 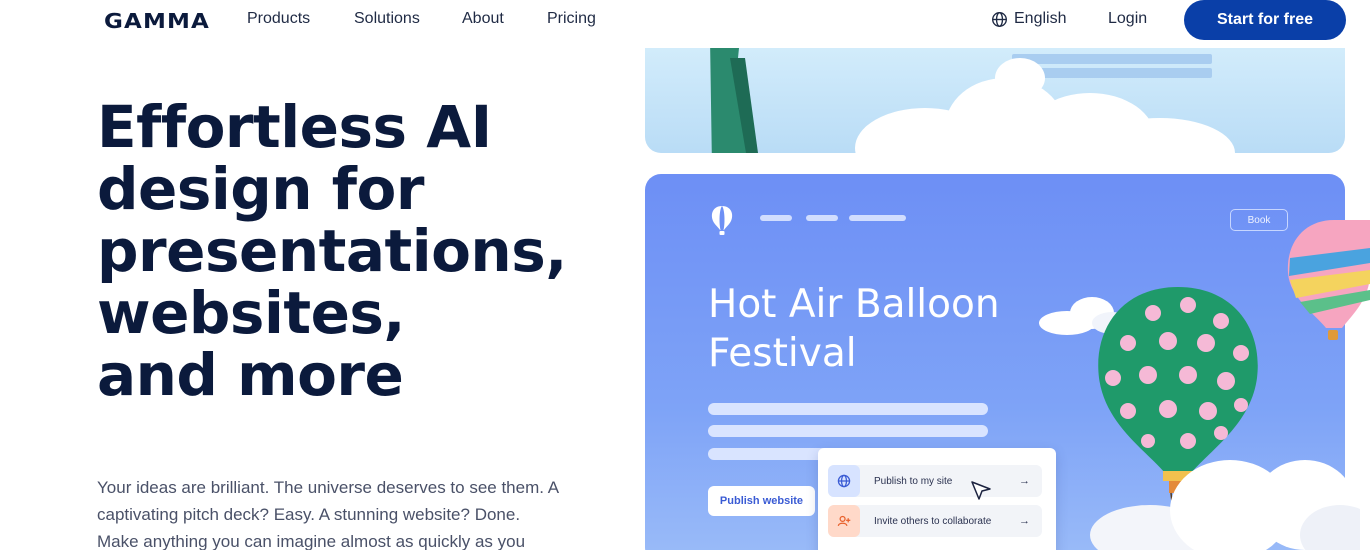 What do you see at coordinates (722, 220) in the screenshot?
I see `balloon-logo-icon` at bounding box center [722, 220].